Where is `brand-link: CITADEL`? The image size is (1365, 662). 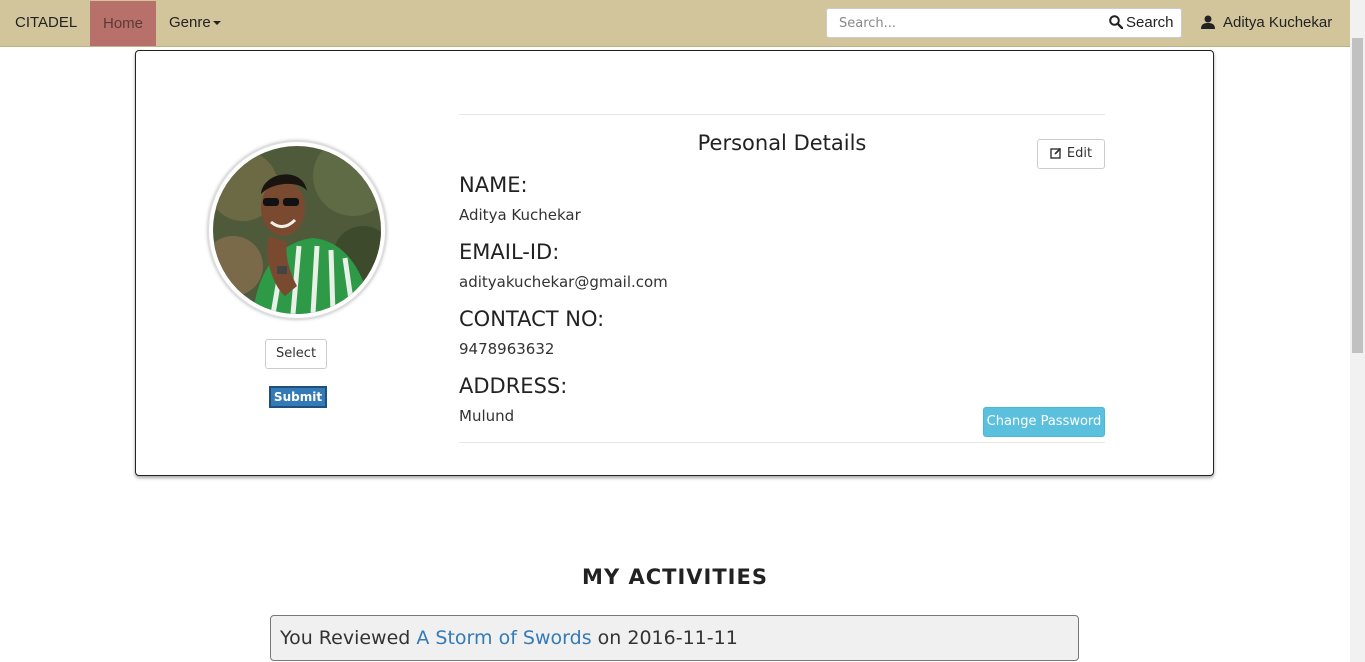
brand-link: CITADEL is located at coordinates (46, 23).